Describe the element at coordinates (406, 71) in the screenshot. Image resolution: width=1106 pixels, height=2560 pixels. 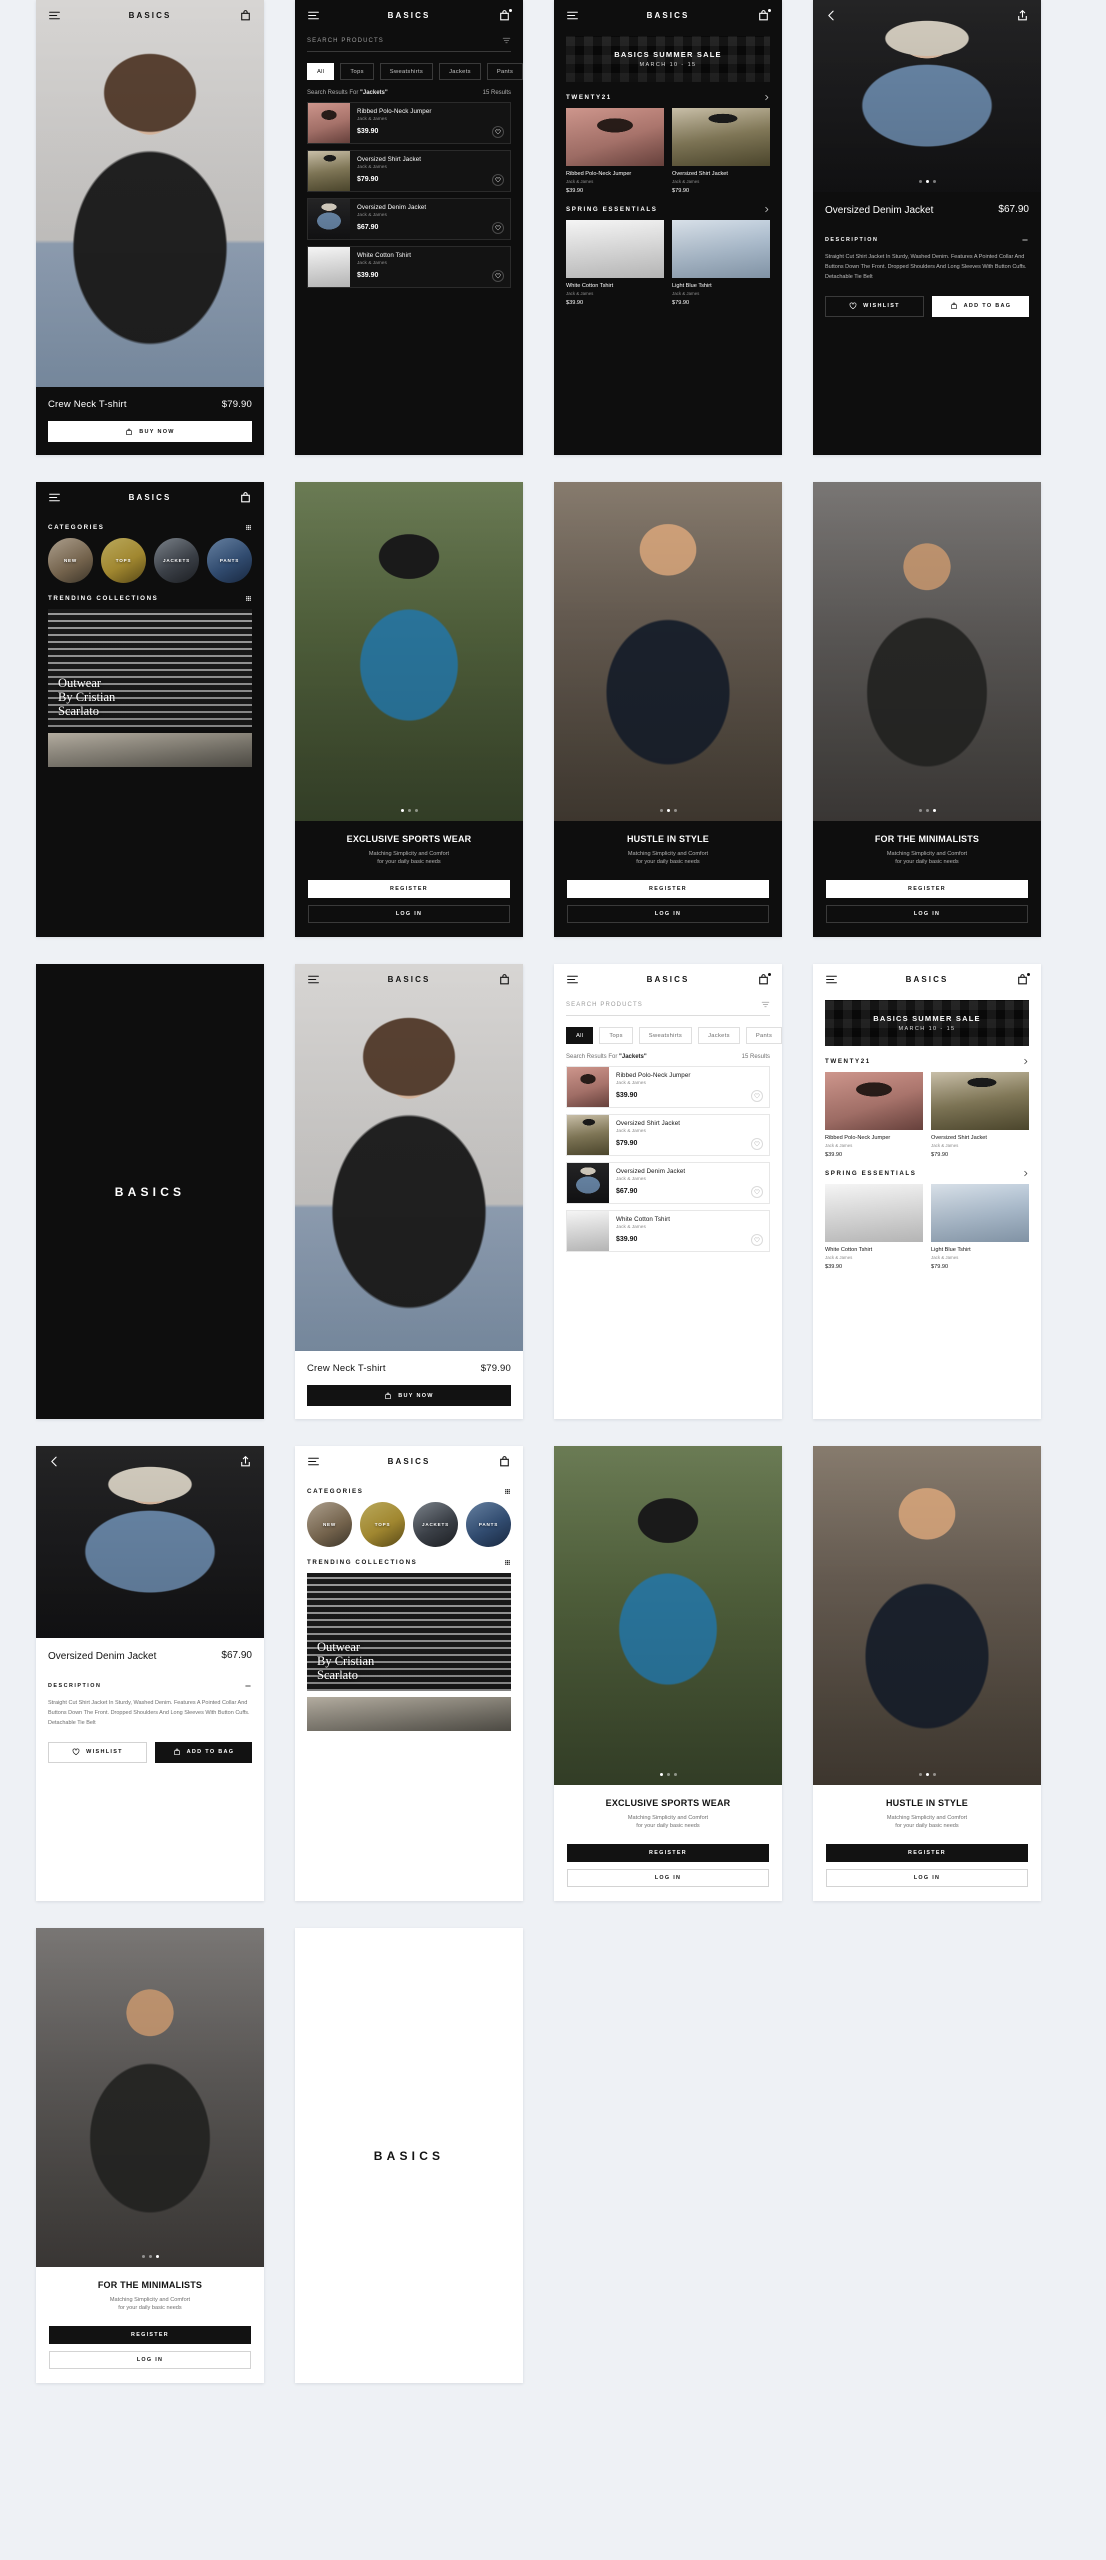
I see `chip-sweatshirts: Sweatshirts` at that location.